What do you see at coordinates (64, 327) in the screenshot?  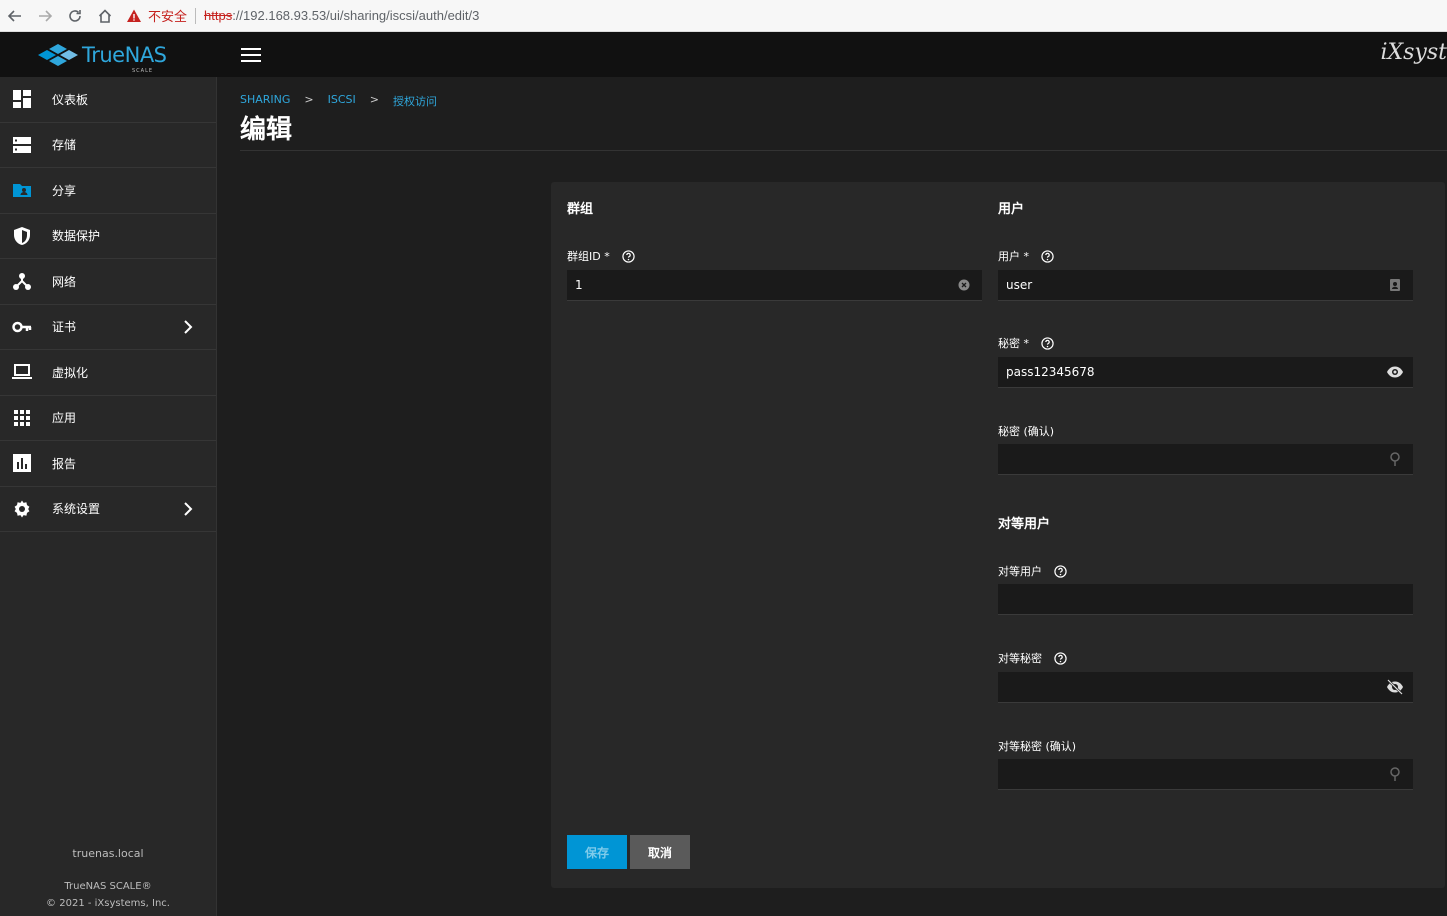 I see `sidebar-item-label: 证书` at bounding box center [64, 327].